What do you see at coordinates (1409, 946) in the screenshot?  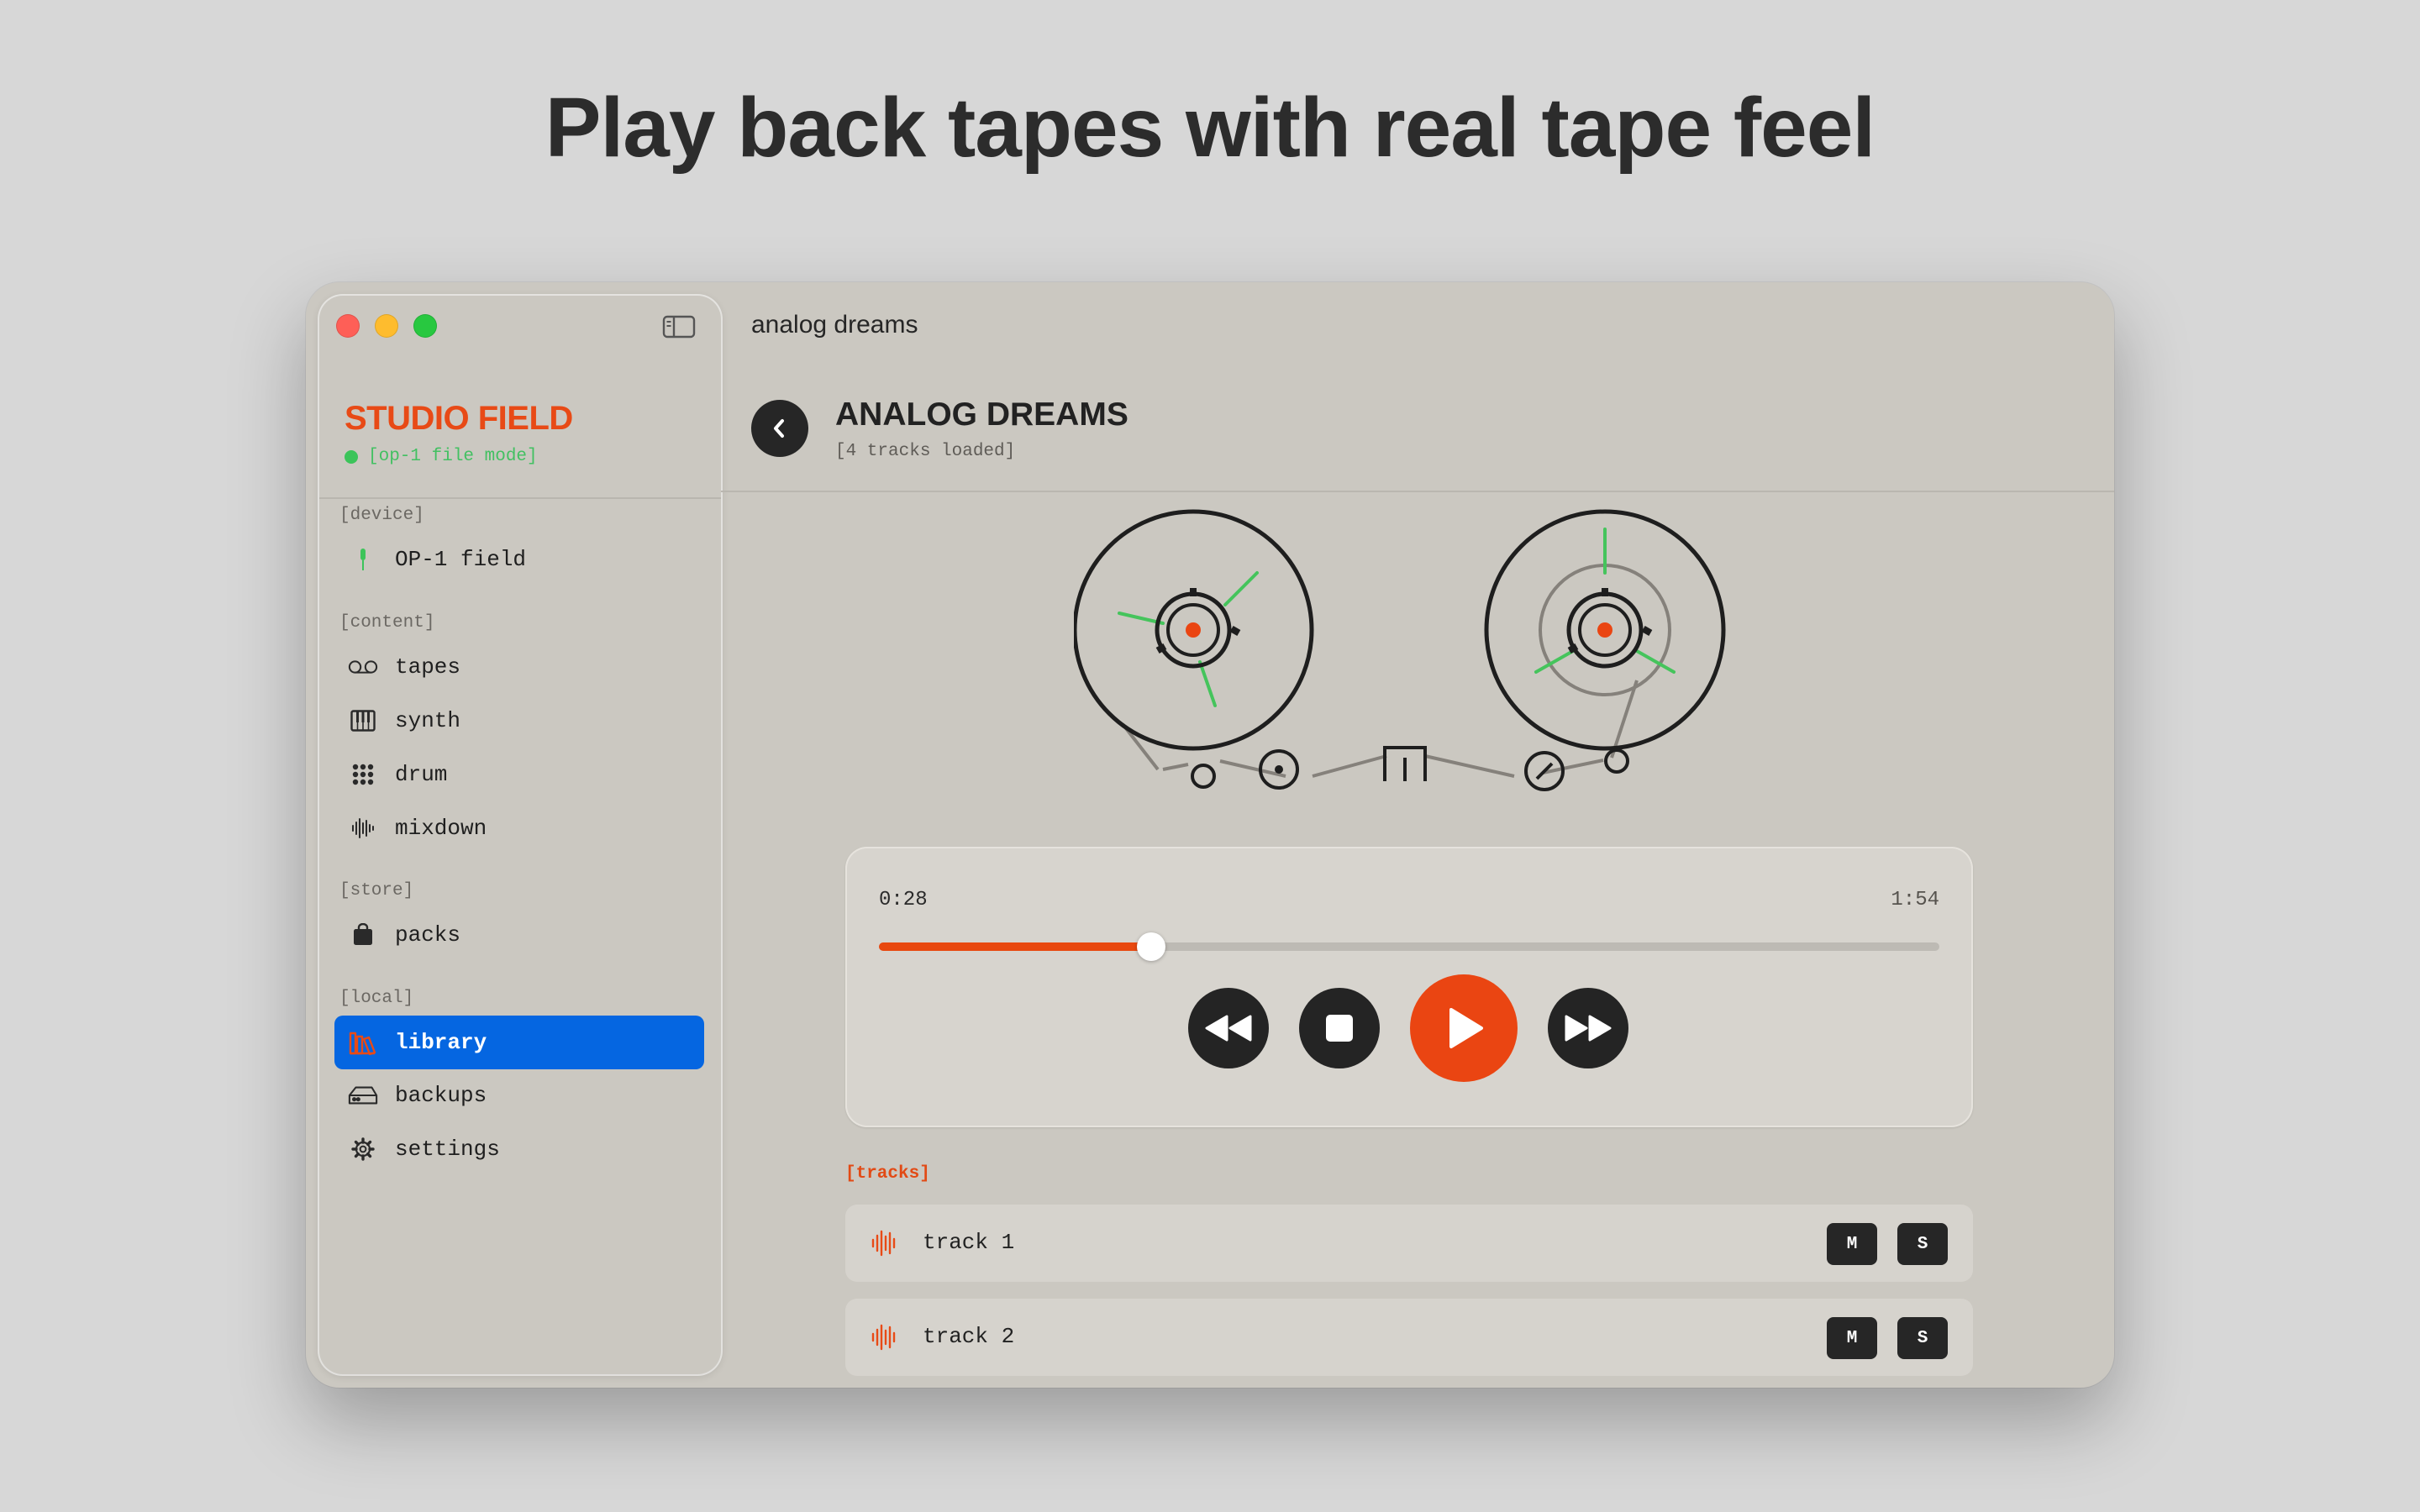 I see `progress-slider` at bounding box center [1409, 946].